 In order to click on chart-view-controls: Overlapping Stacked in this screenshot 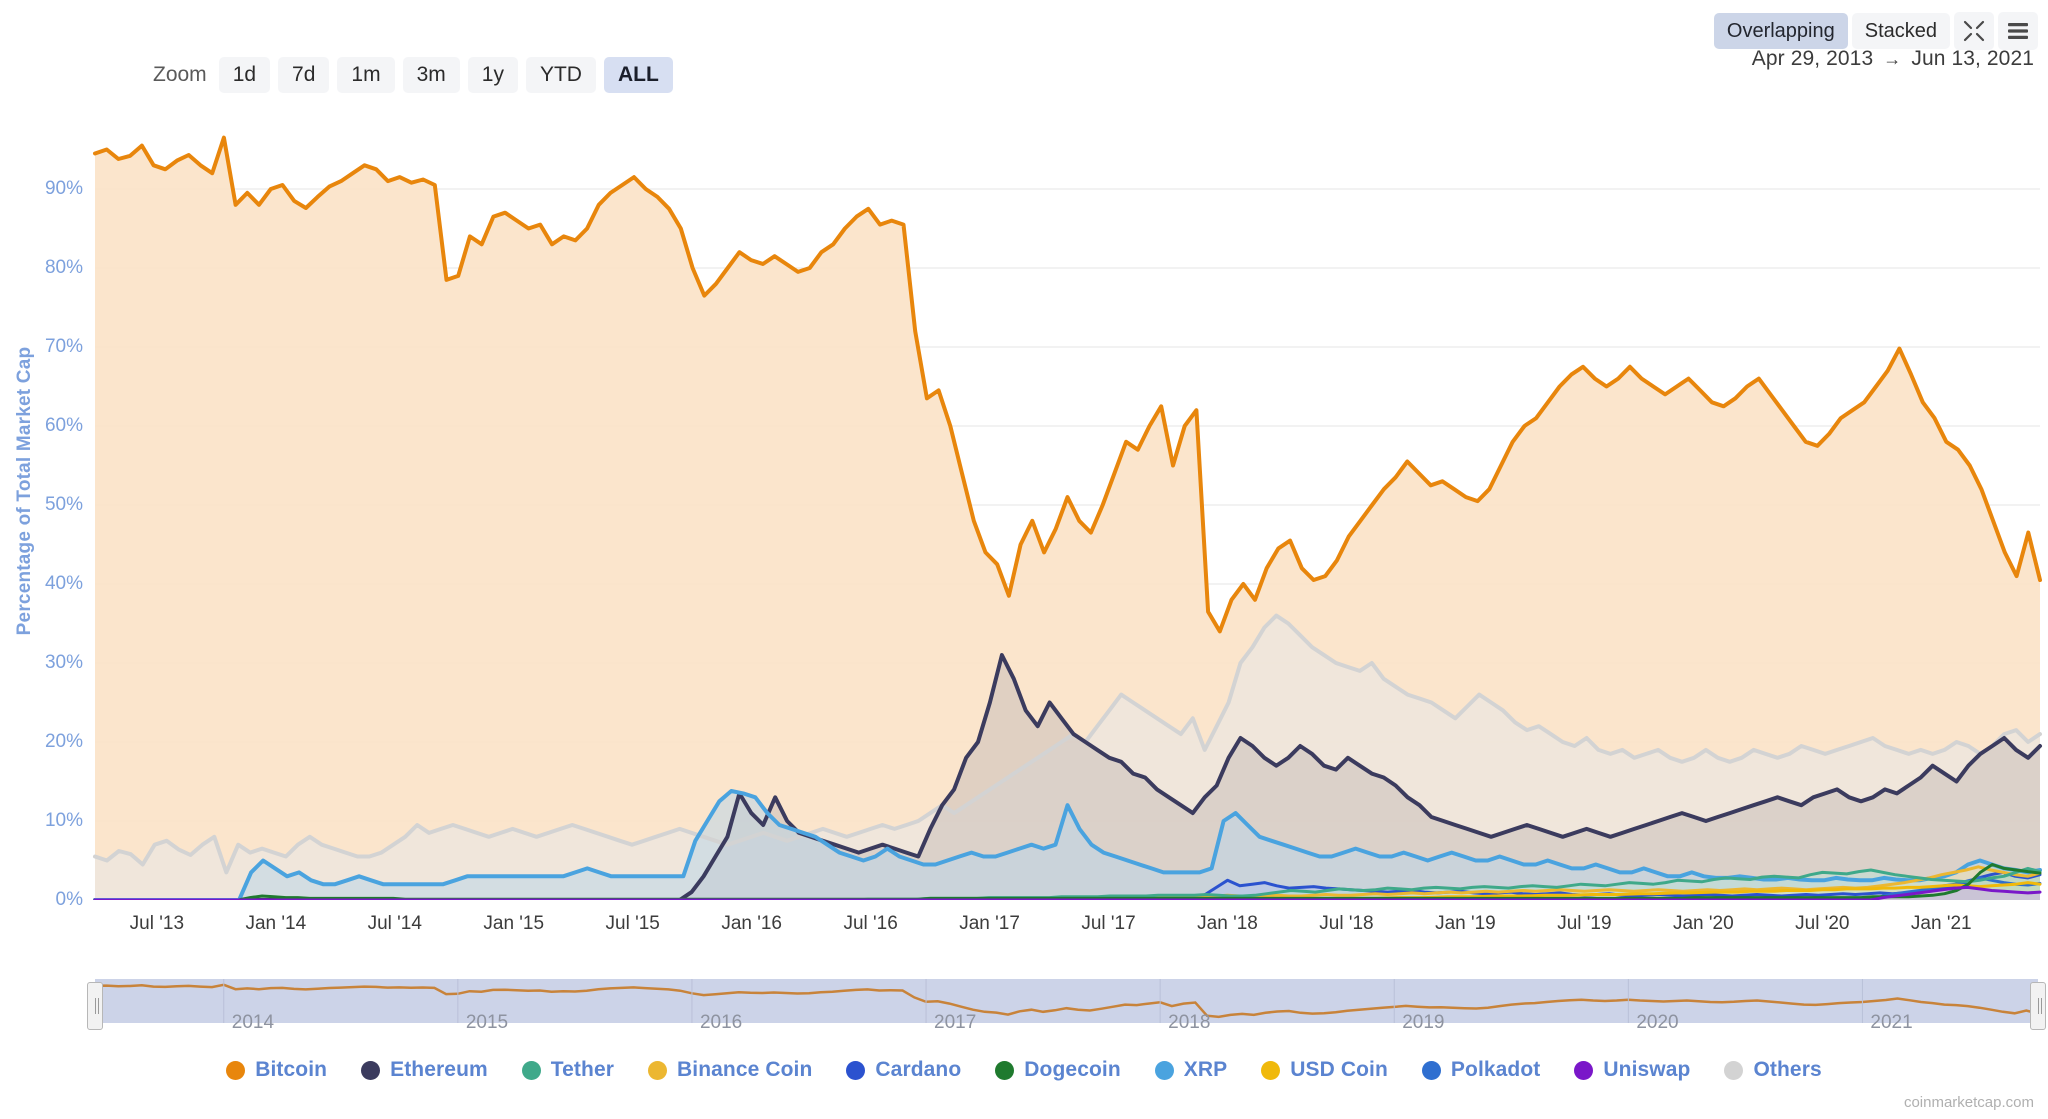, I will do `click(1875, 31)`.